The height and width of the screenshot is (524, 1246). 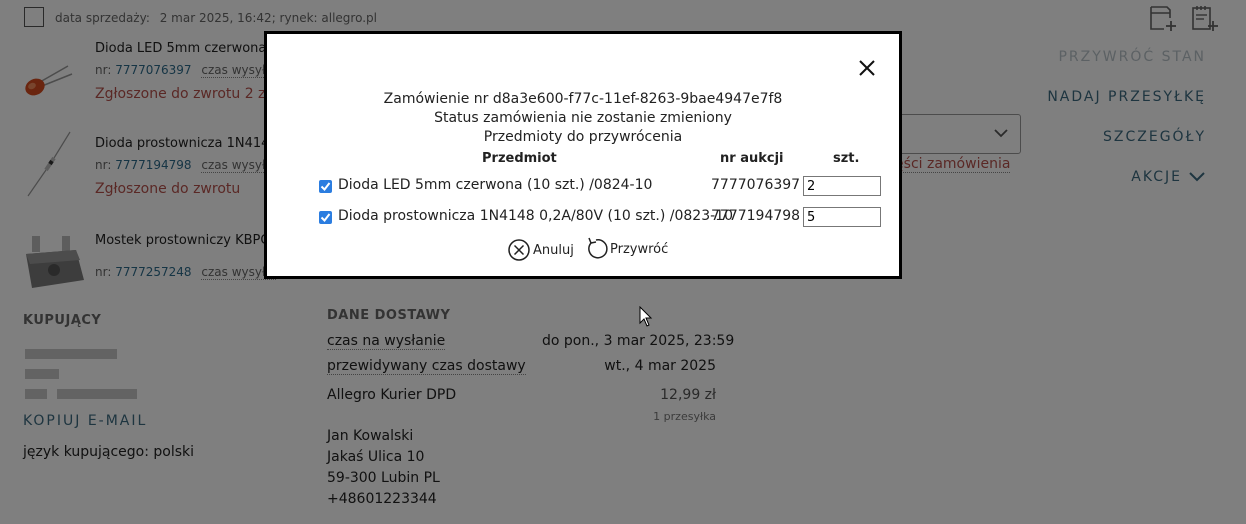 I want to click on cancel-label: Anuluj, so click(x=553, y=250).